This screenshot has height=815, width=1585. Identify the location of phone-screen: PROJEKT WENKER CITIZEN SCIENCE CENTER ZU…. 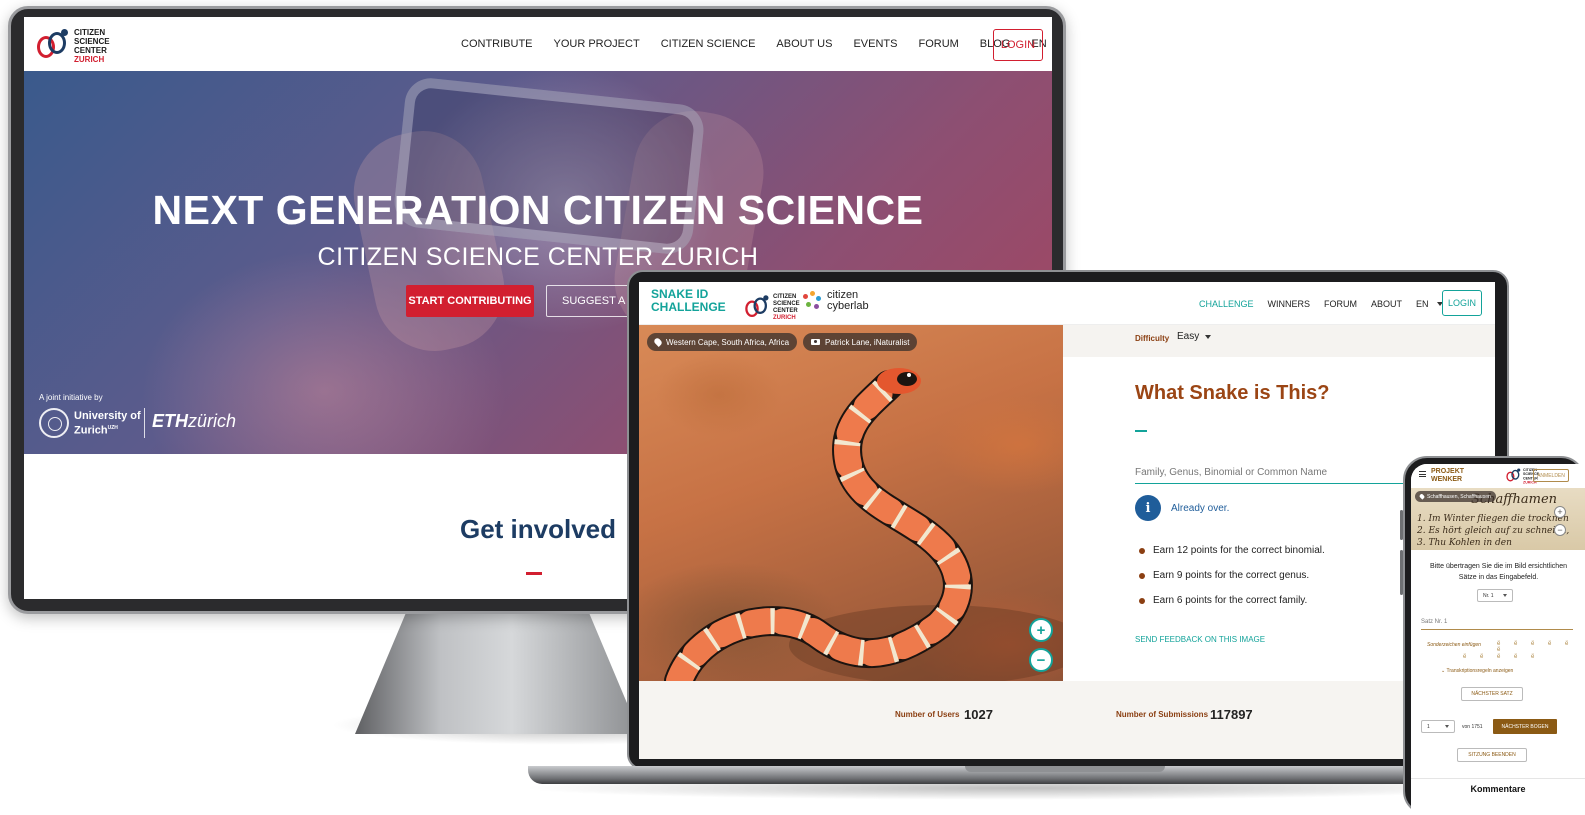
(1498, 639).